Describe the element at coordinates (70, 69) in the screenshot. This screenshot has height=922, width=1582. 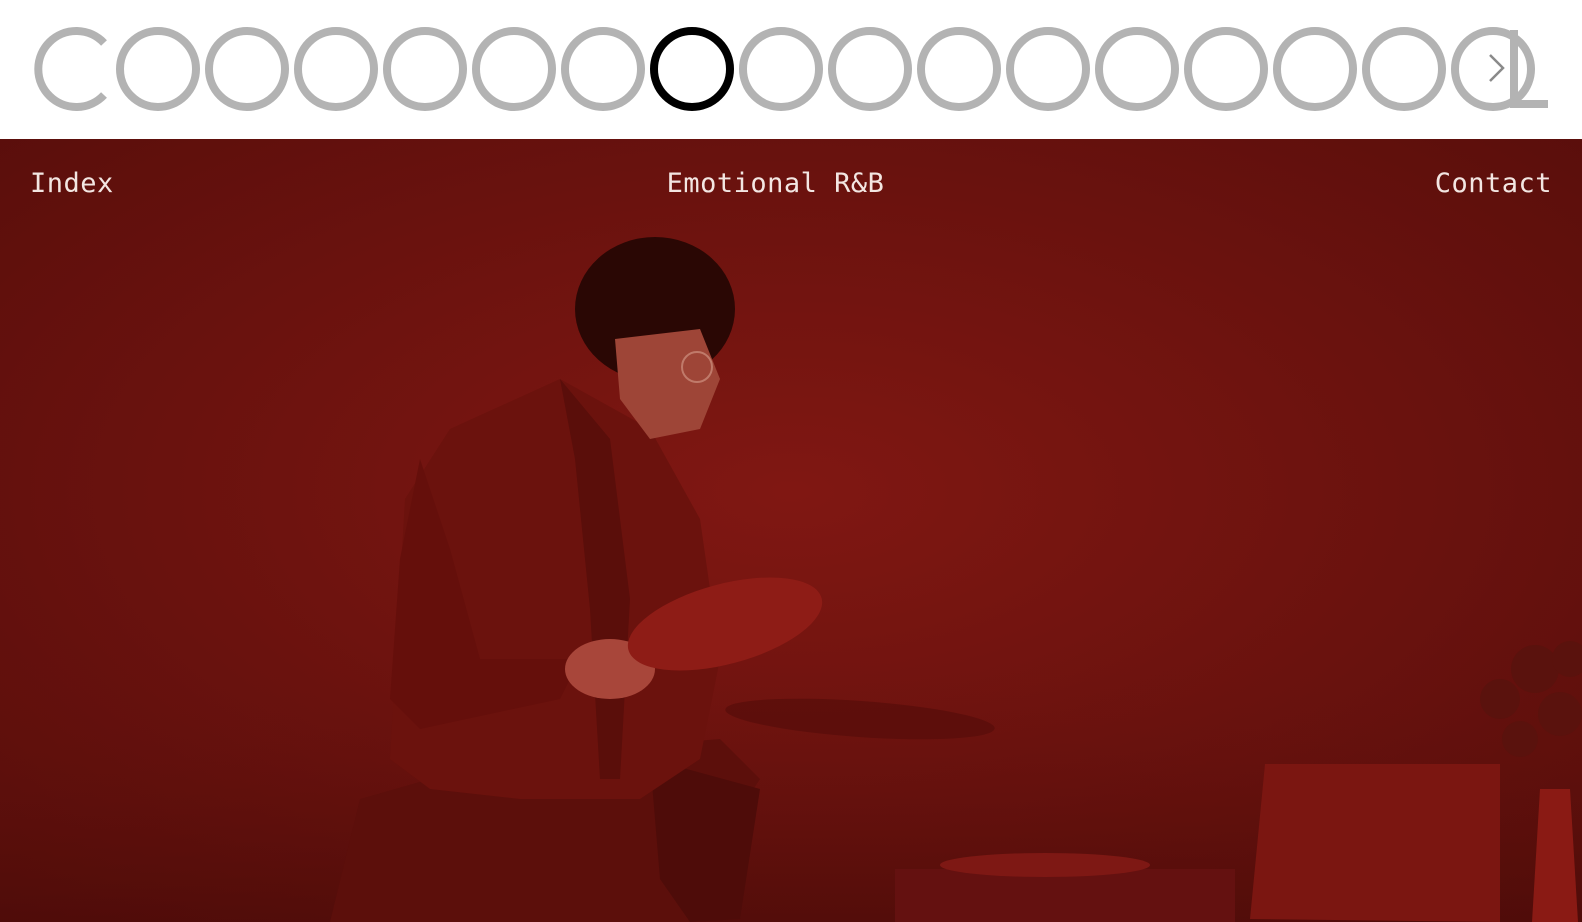
I see `logo-letter-c` at that location.